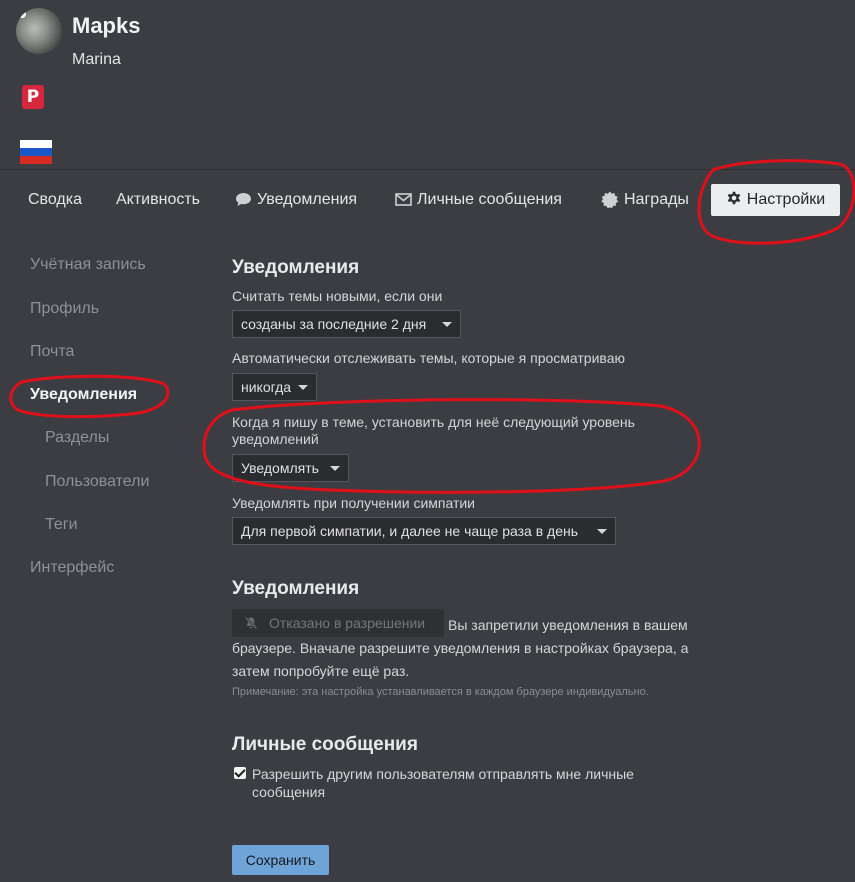  I want to click on sidebar-item-tags: Теги, so click(61, 525).